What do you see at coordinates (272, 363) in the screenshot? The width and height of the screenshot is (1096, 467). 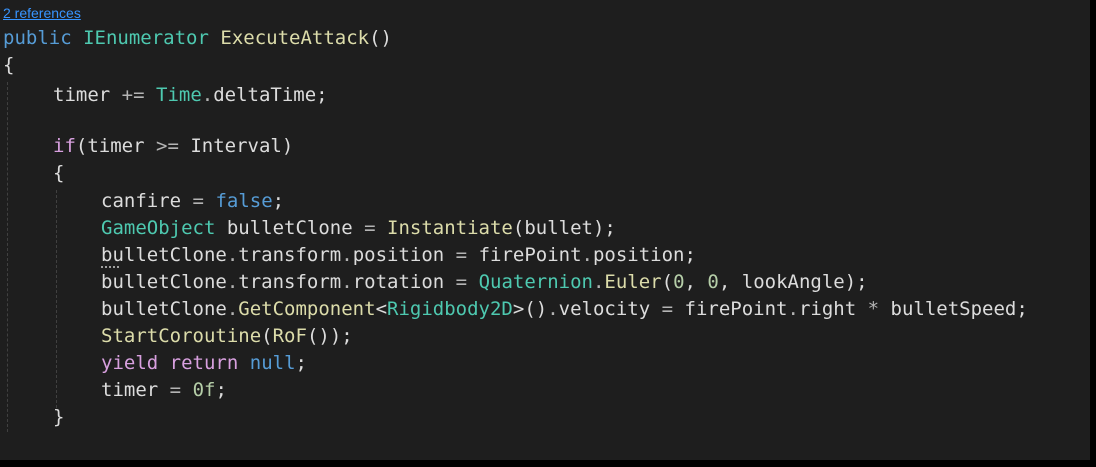 I see `keyword-null: null` at bounding box center [272, 363].